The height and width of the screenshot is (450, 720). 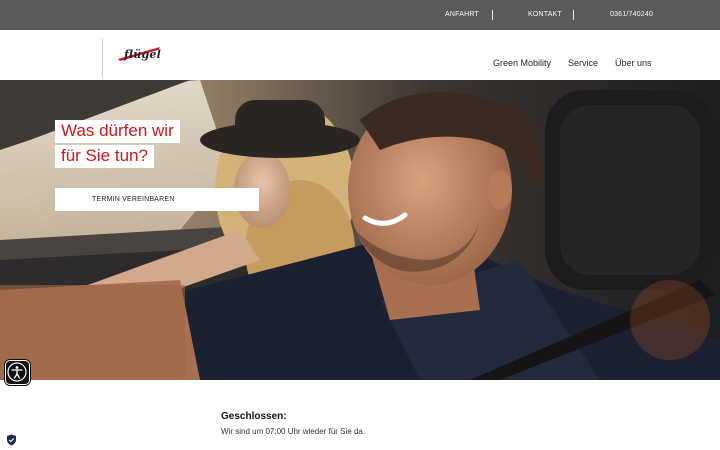 What do you see at coordinates (631, 15) in the screenshot?
I see `link-phone: 0361/740240` at bounding box center [631, 15].